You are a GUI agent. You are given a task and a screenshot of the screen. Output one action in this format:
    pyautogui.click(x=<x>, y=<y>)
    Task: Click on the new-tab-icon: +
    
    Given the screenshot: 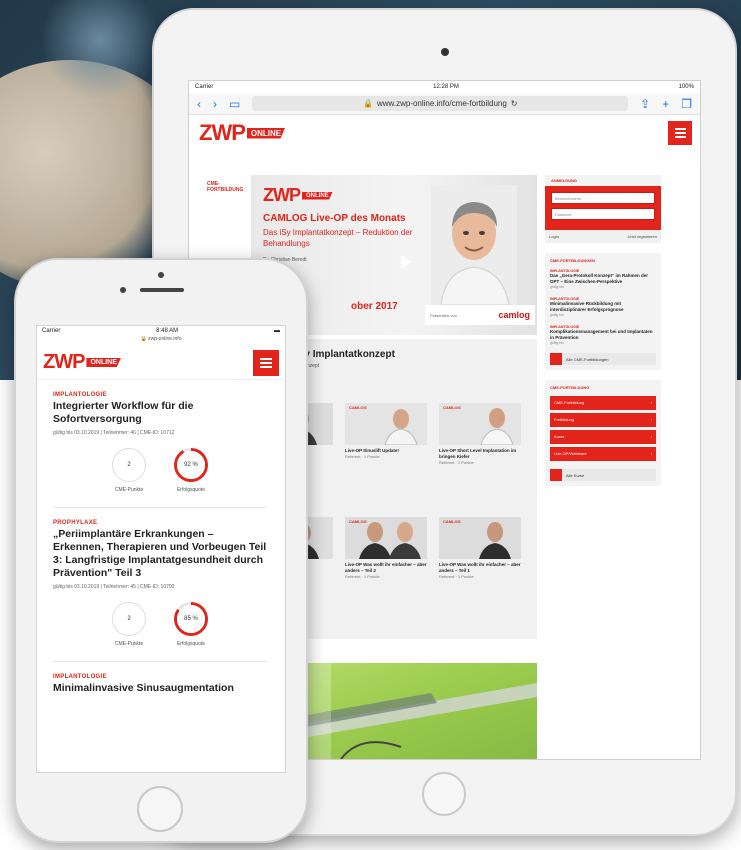 What is the action you would take?
    pyautogui.click(x=665, y=104)
    